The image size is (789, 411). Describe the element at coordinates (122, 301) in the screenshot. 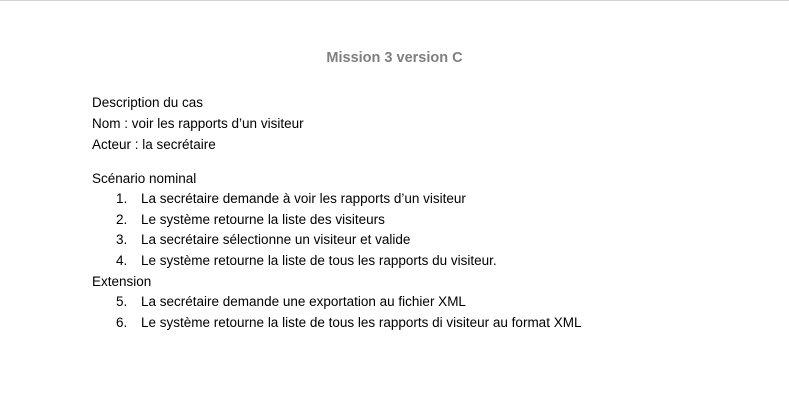

I see `list-item-number: 5.` at that location.